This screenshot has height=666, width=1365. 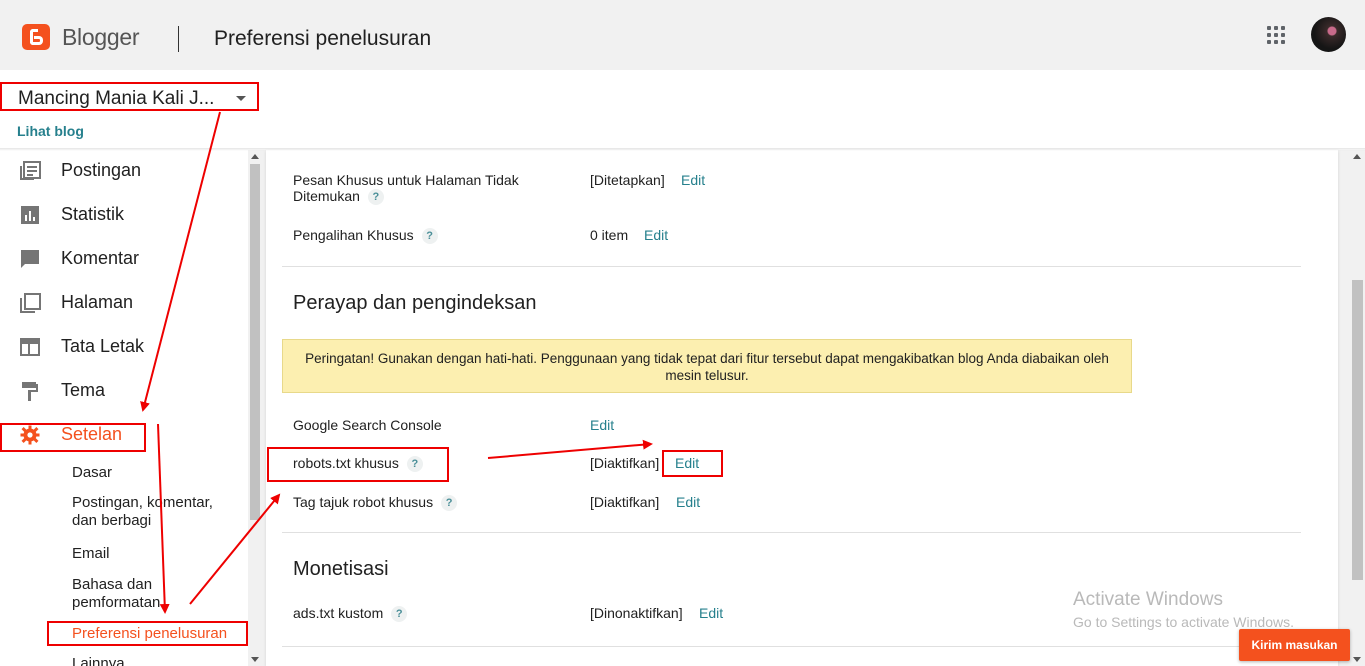 What do you see at coordinates (353, 235) in the screenshot?
I see `redirects-label-text: Pengalihan Khusus` at bounding box center [353, 235].